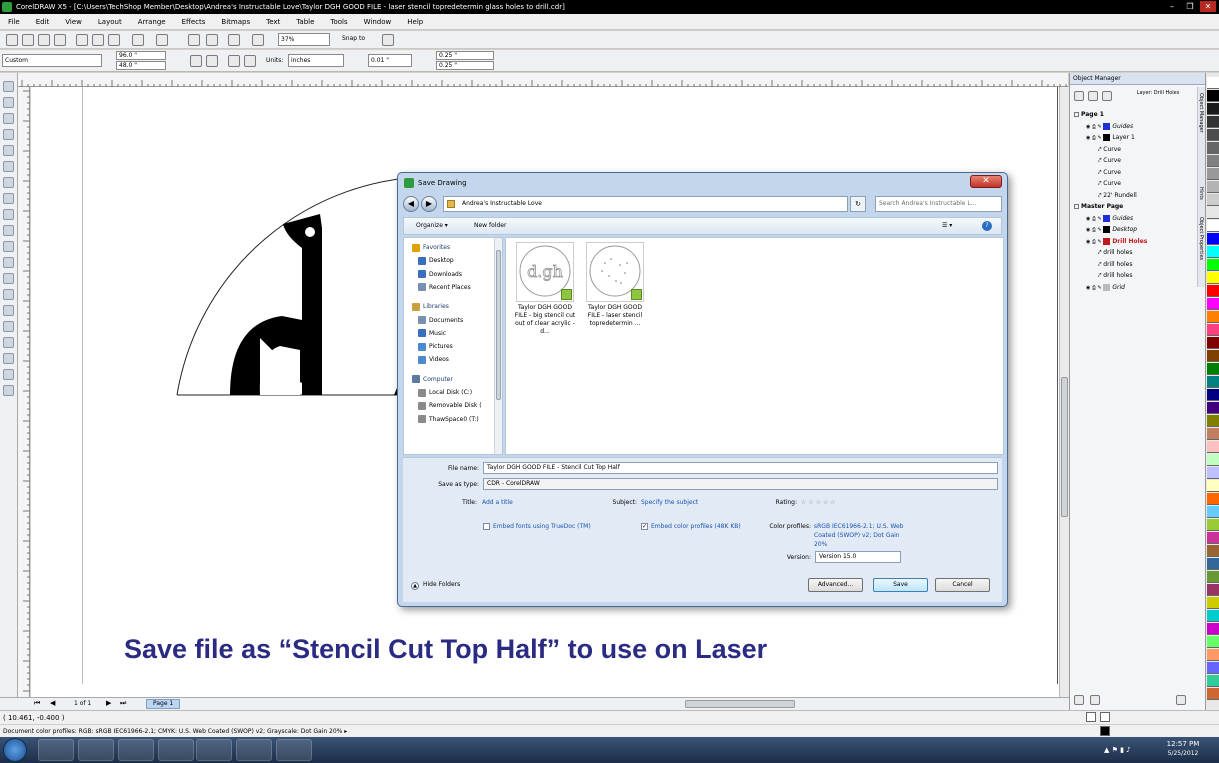 The image size is (1219, 763). Describe the element at coordinates (432, 379) in the screenshot. I see `nav-item: Computer` at that location.